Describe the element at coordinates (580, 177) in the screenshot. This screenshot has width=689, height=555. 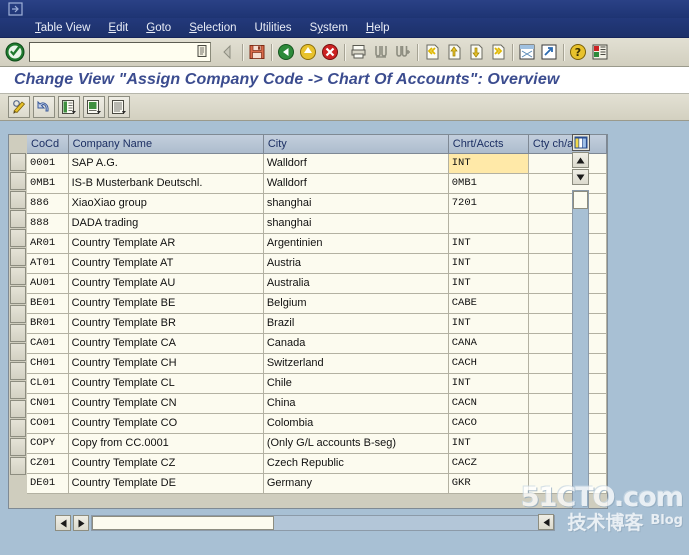
I see `scroll-down-icon` at that location.